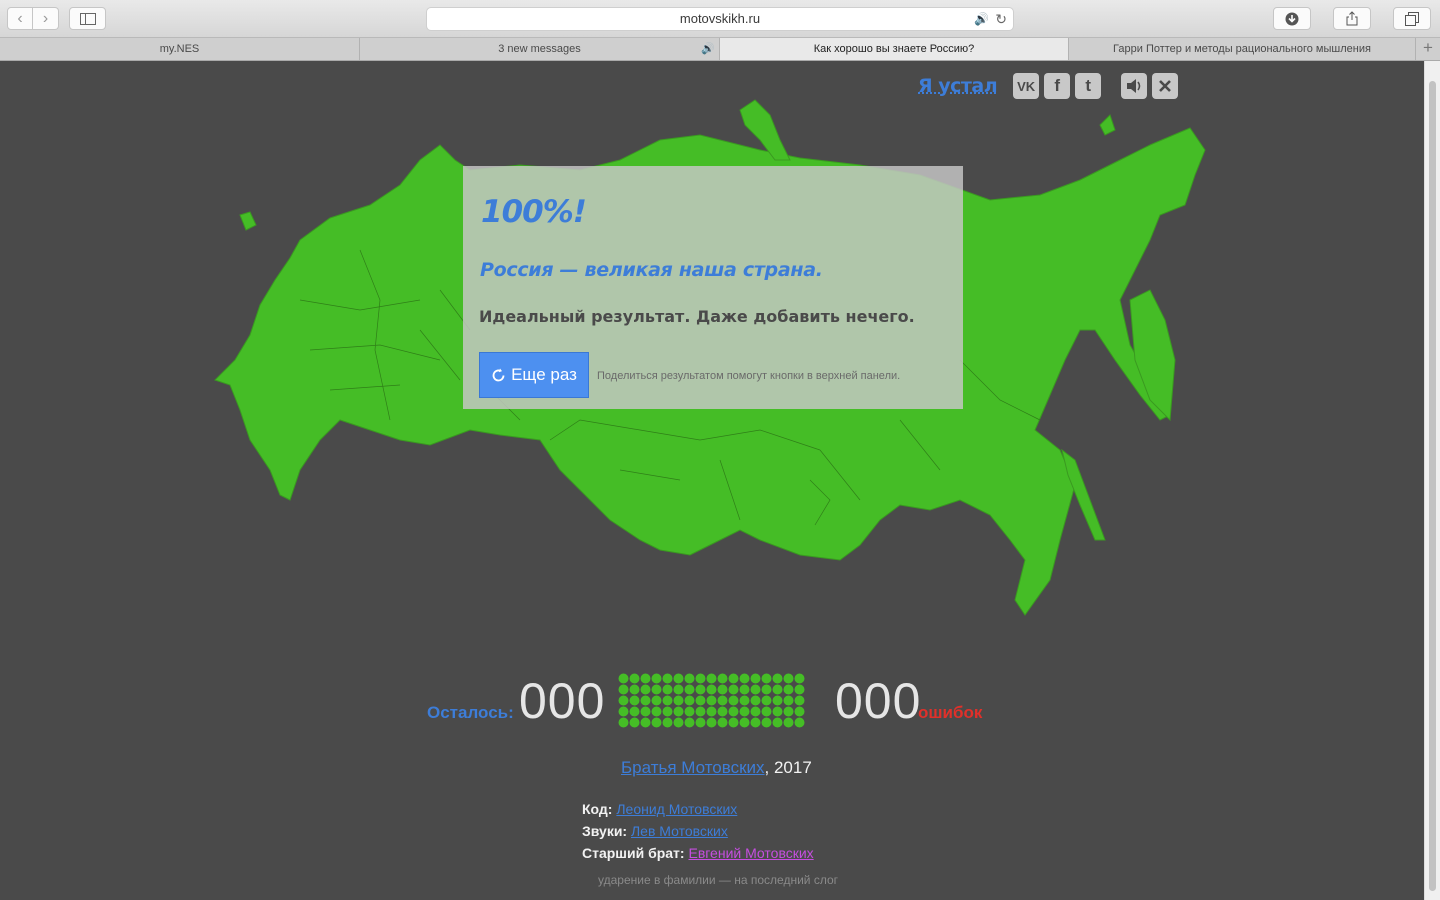 The height and width of the screenshot is (900, 1440). Describe the element at coordinates (180, 49) in the screenshot. I see `tab-my-nes: my.NES` at that location.